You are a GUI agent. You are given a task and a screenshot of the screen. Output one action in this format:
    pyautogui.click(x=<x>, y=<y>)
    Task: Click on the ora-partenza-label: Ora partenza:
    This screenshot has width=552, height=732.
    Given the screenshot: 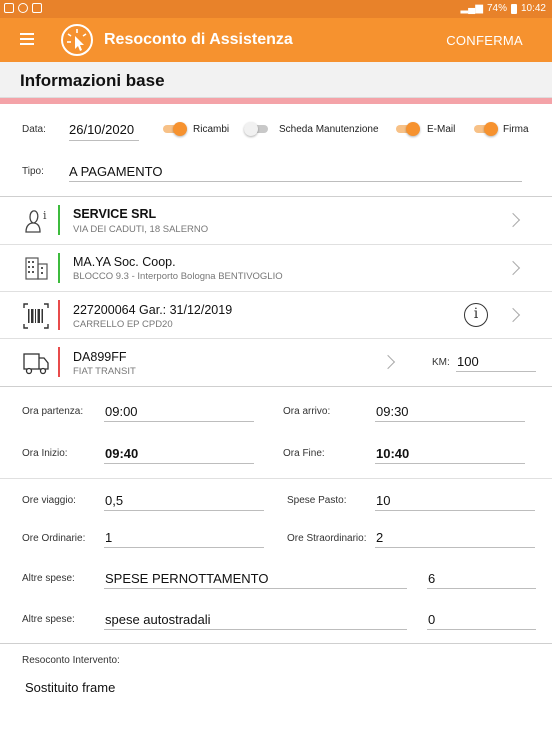 What is the action you would take?
    pyautogui.click(x=53, y=411)
    